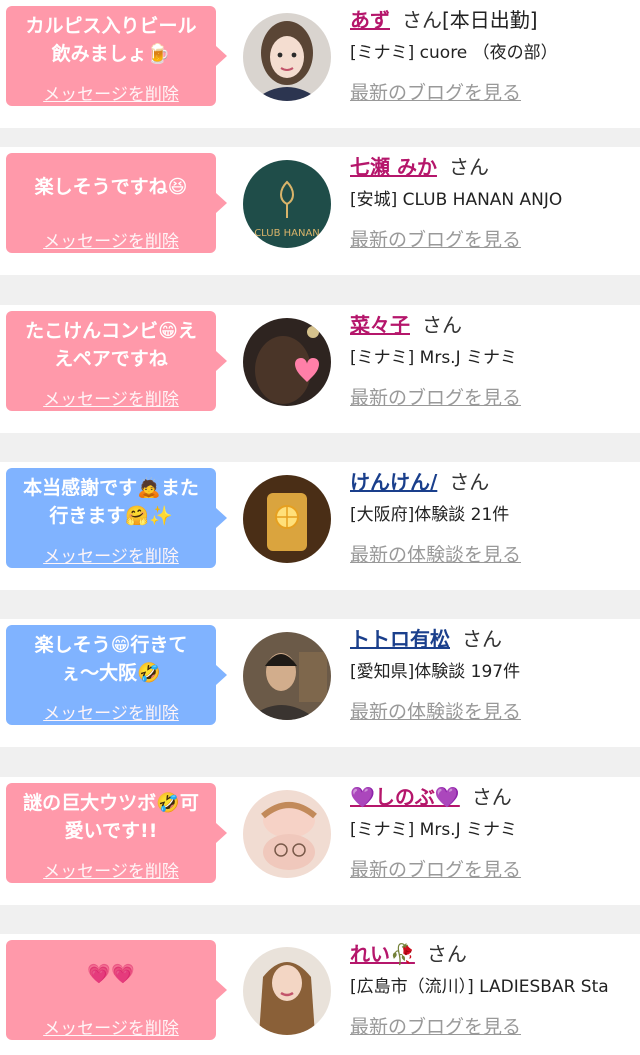  I want to click on message-text-line: 飲みましょ🍺, so click(111, 54).